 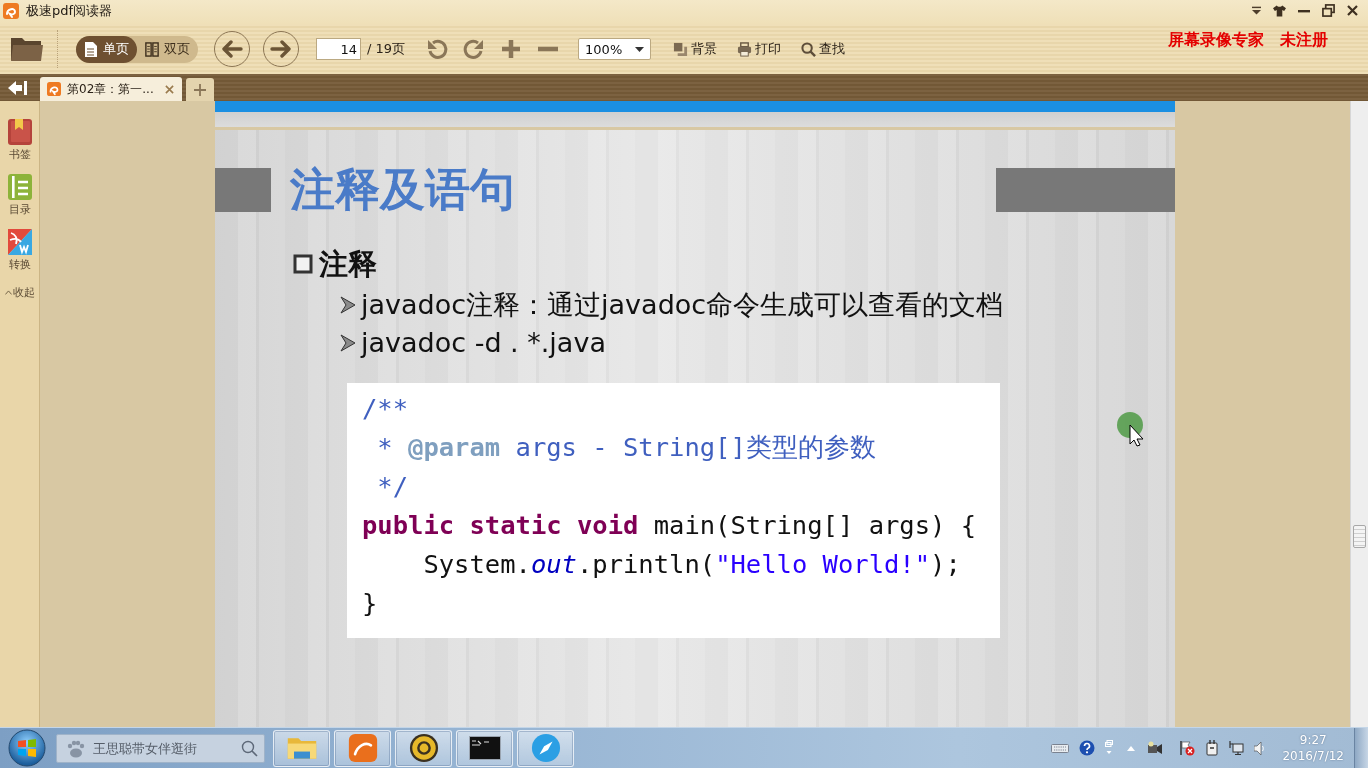 What do you see at coordinates (1248, 40) in the screenshot?
I see `registration-notice: 屏幕录像专家 未注册` at bounding box center [1248, 40].